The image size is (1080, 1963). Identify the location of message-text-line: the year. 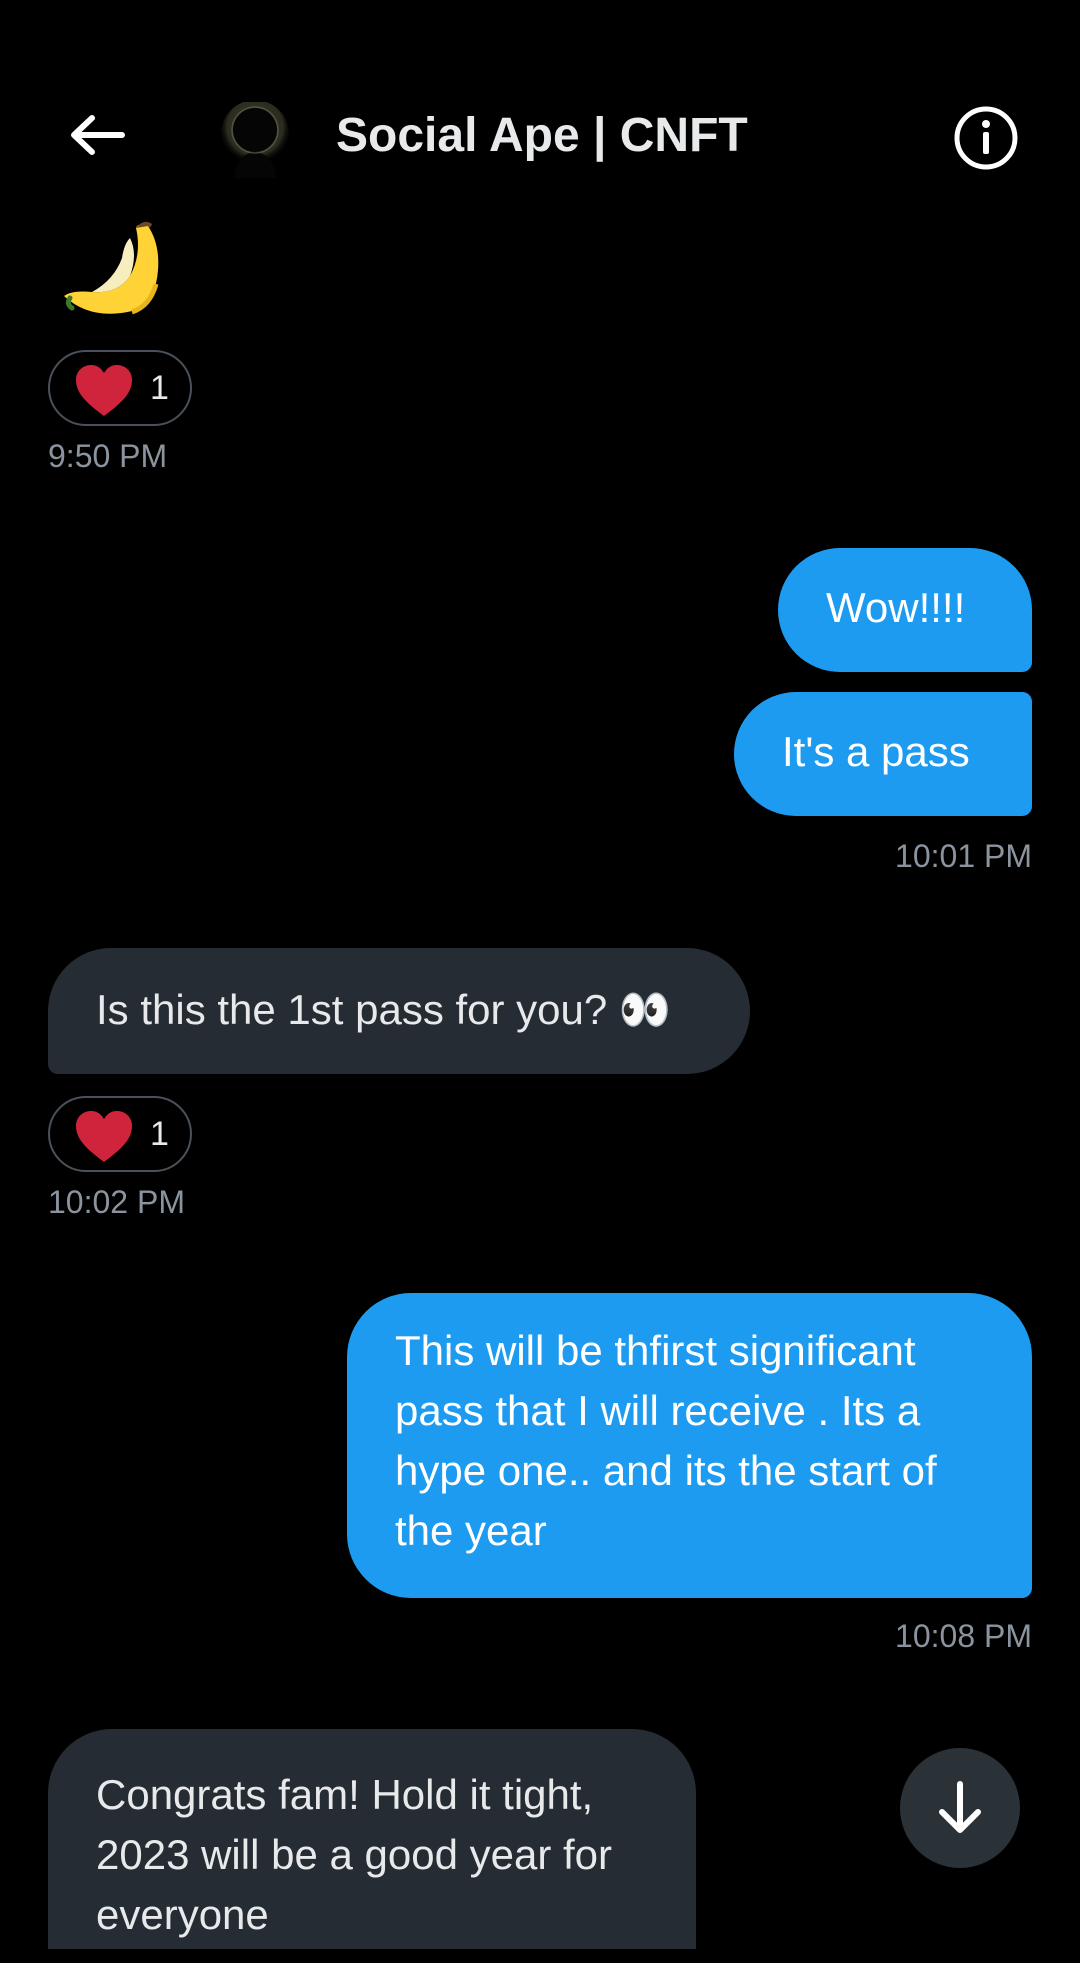
(471, 1530).